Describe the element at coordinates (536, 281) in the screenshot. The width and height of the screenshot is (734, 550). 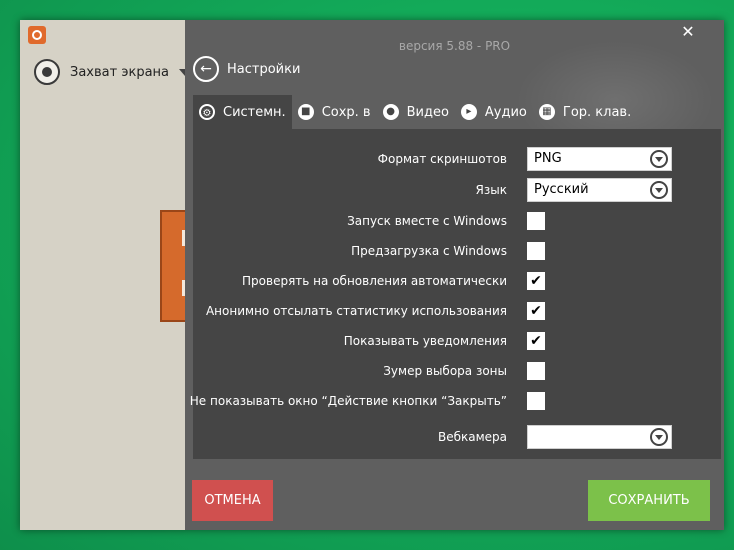
I see `auto-update-checkbox: ✔` at that location.